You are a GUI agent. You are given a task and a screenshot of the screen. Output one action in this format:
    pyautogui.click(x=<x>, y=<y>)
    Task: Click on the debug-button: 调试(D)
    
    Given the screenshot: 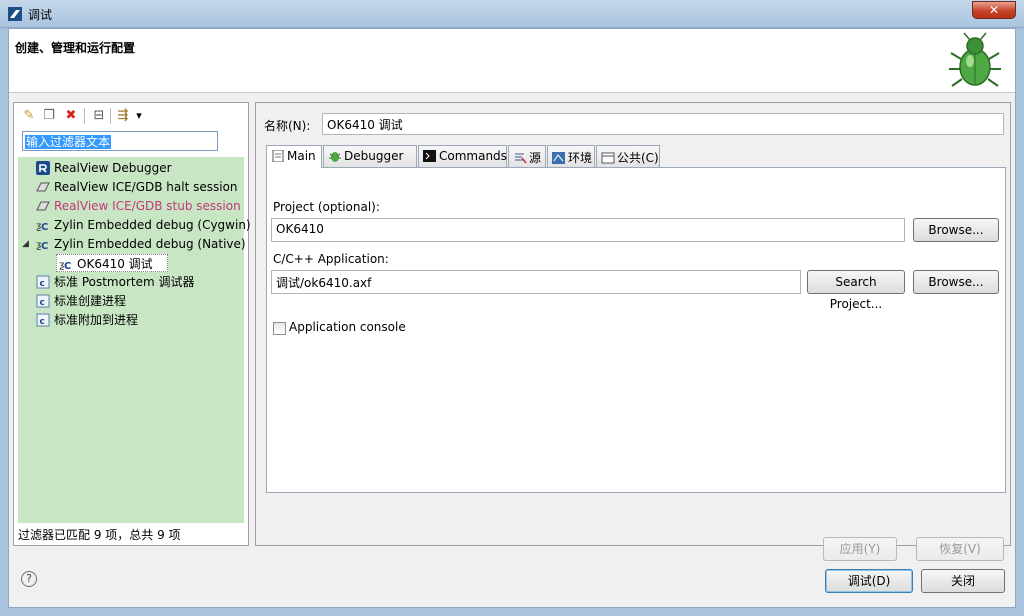 What is the action you would take?
    pyautogui.click(x=869, y=581)
    